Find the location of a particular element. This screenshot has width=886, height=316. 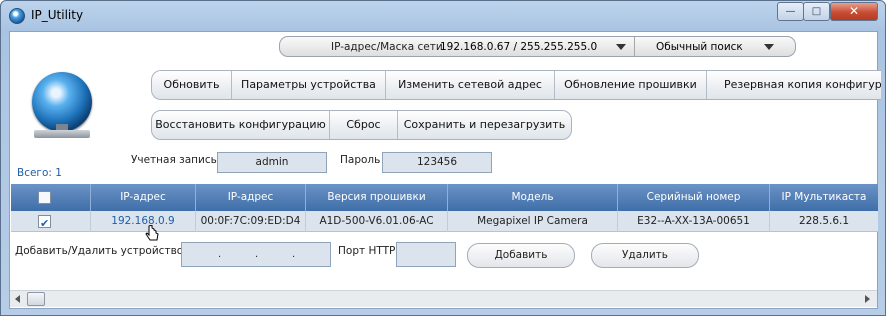

row-checkbox is located at coordinates (44, 222).